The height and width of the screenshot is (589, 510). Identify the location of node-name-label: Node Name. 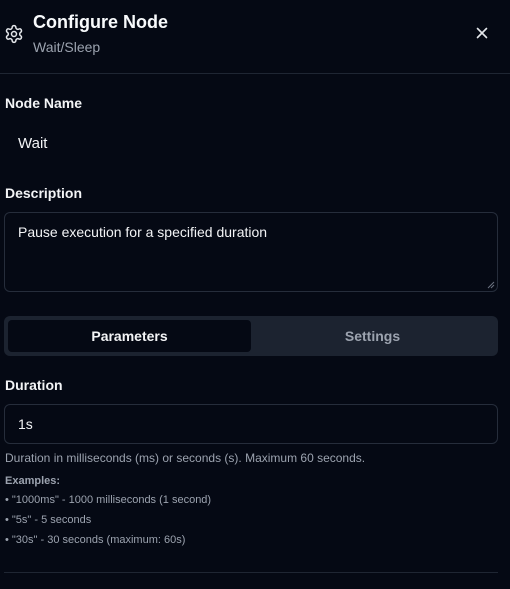
(44, 103).